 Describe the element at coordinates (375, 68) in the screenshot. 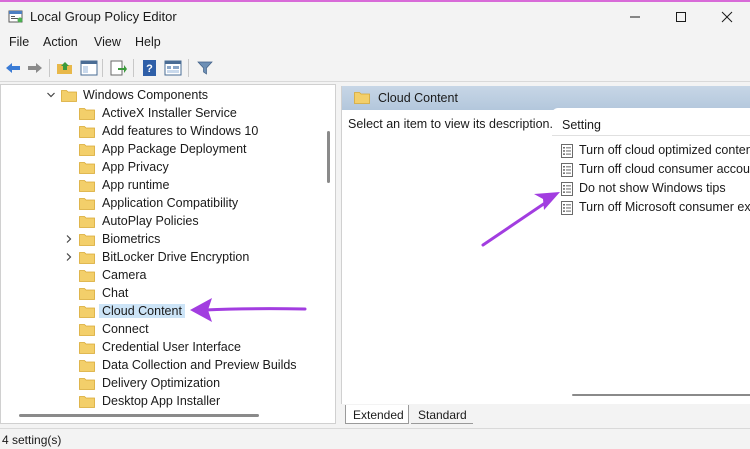

I see `toolbar: ?` at that location.